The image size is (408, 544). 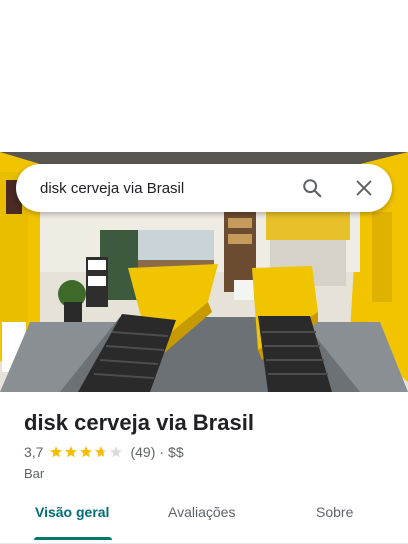 What do you see at coordinates (201, 512) in the screenshot?
I see `tab-reviews: Avaliações` at bounding box center [201, 512].